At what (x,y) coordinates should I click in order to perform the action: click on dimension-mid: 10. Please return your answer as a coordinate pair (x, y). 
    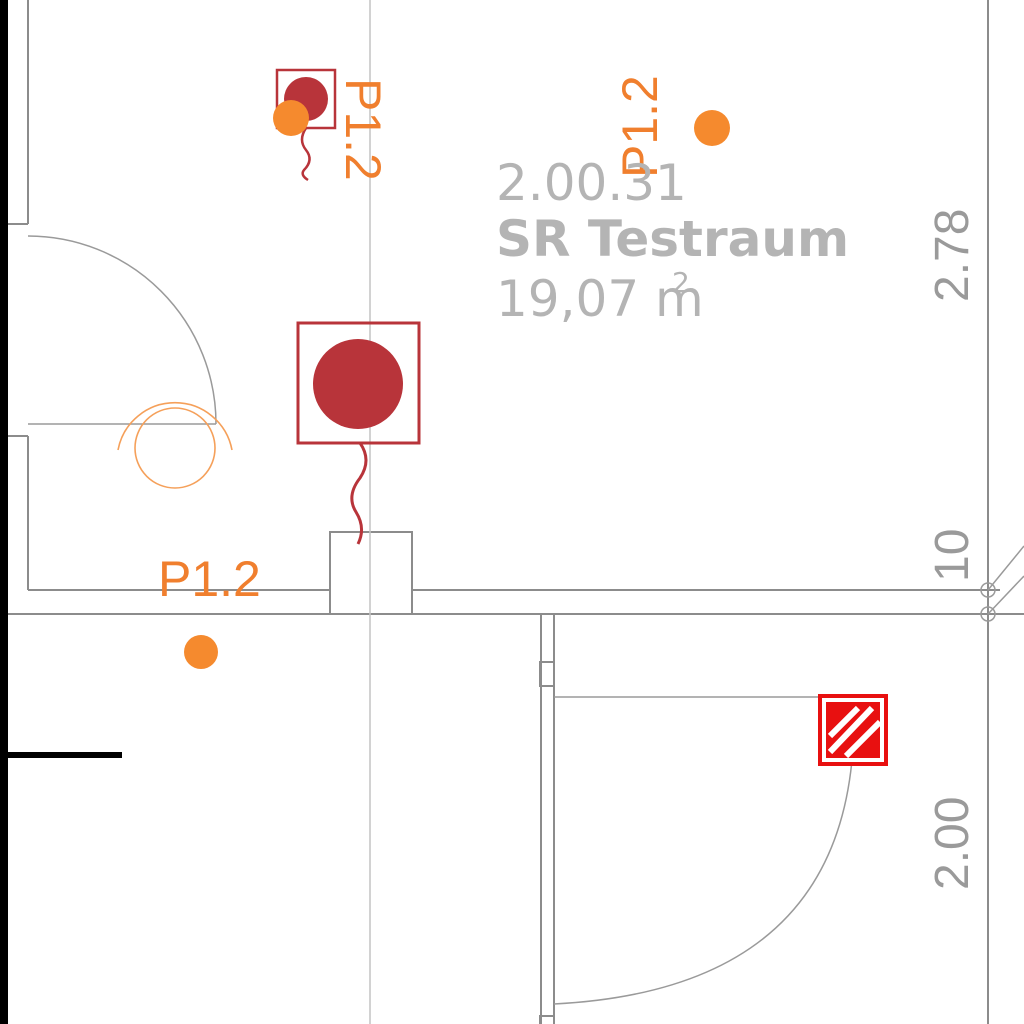
    Looking at the image, I should click on (952, 555).